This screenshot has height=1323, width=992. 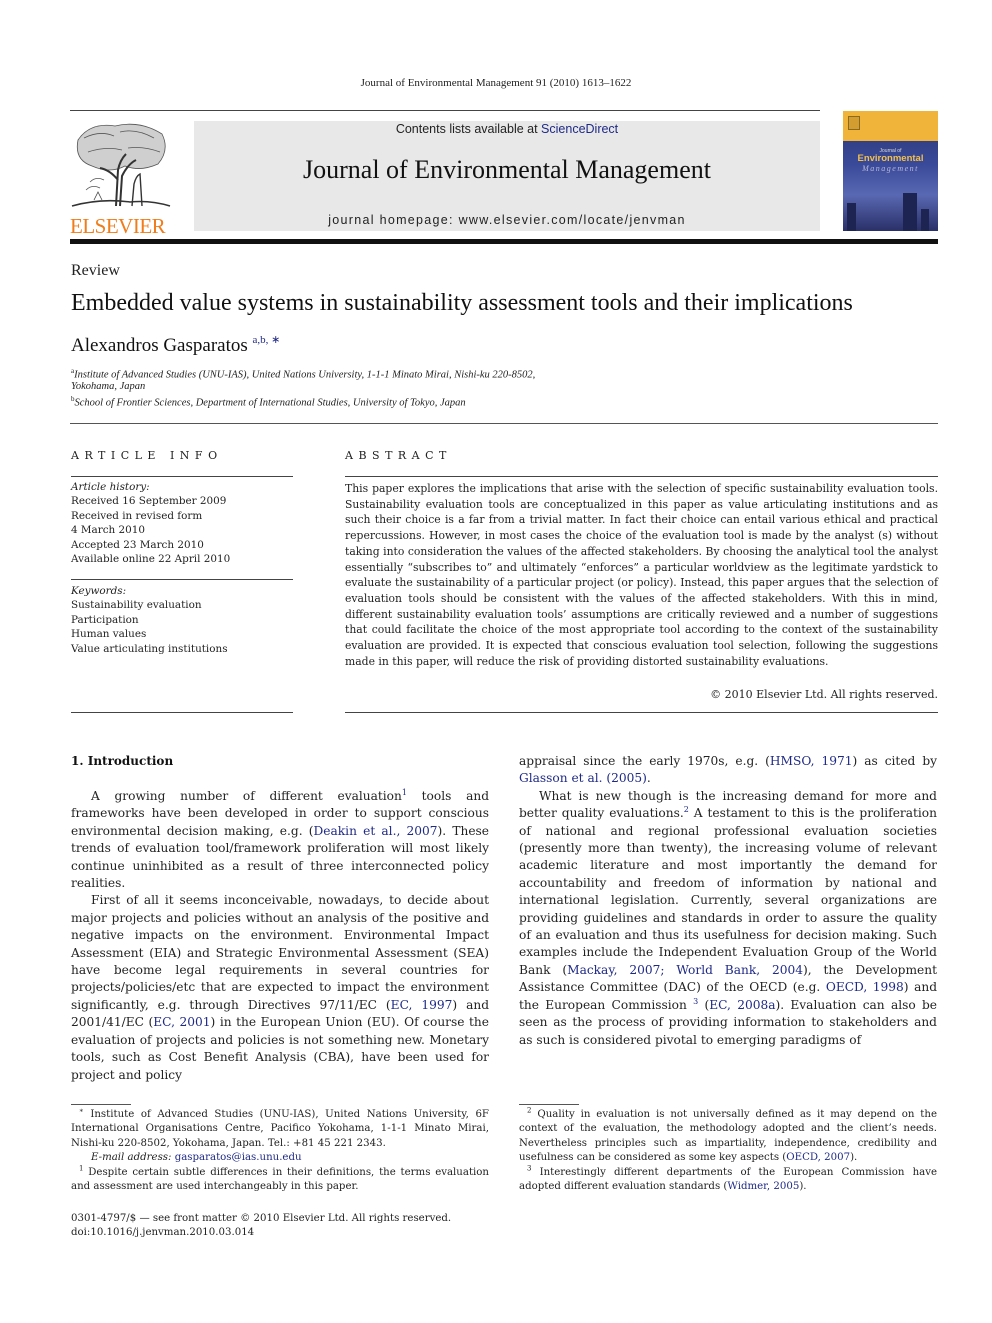 What do you see at coordinates (422, 1005) in the screenshot?
I see `citation-link: EC, 1997` at bounding box center [422, 1005].